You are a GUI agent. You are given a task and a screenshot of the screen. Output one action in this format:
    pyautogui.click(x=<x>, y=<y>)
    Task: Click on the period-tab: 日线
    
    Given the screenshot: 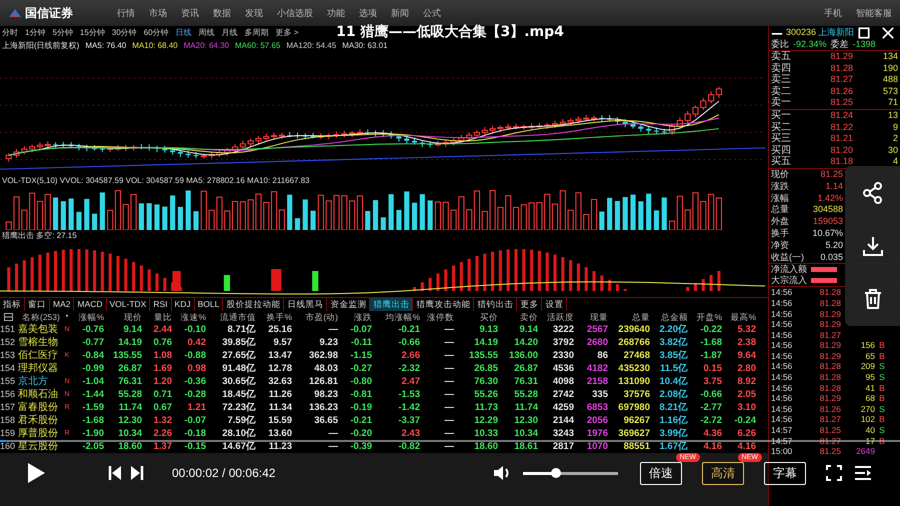 What is the action you would take?
    pyautogui.click(x=184, y=33)
    